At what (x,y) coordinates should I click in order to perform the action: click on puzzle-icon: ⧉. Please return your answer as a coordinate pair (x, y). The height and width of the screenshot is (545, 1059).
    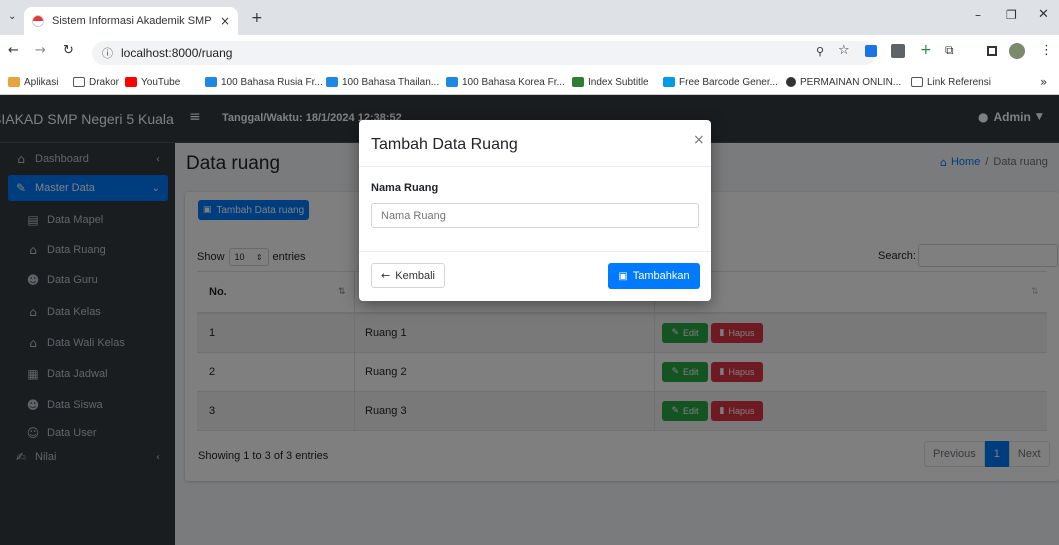
    Looking at the image, I should click on (949, 50).